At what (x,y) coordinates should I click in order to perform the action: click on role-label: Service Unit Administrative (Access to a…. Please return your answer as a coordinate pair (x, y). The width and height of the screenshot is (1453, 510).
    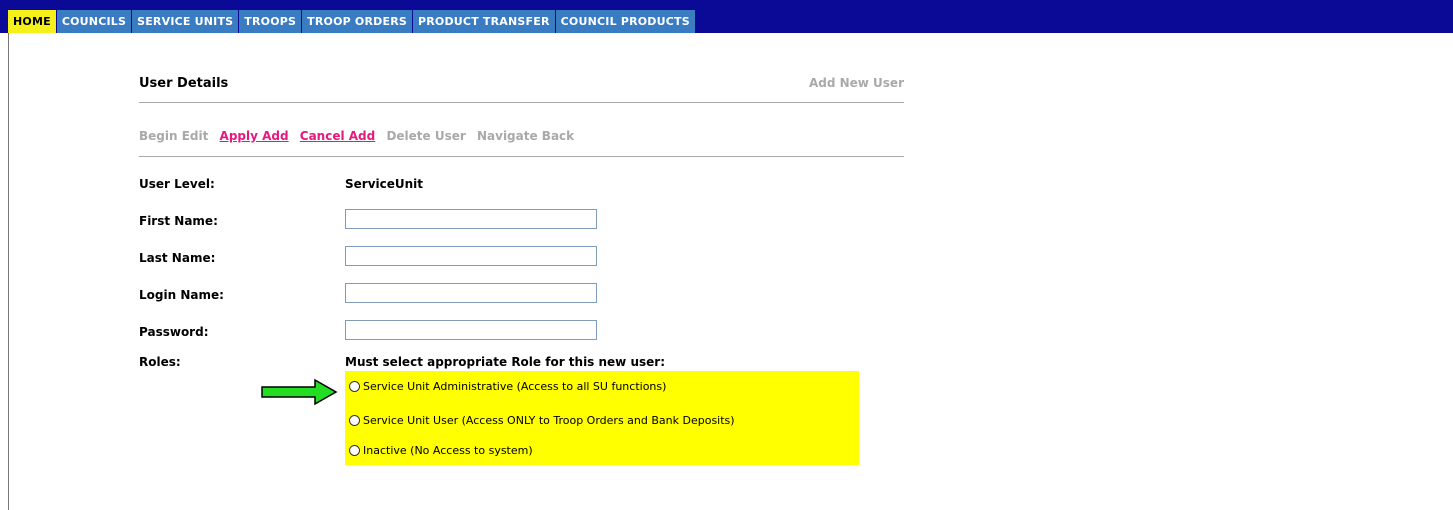
    Looking at the image, I should click on (515, 386).